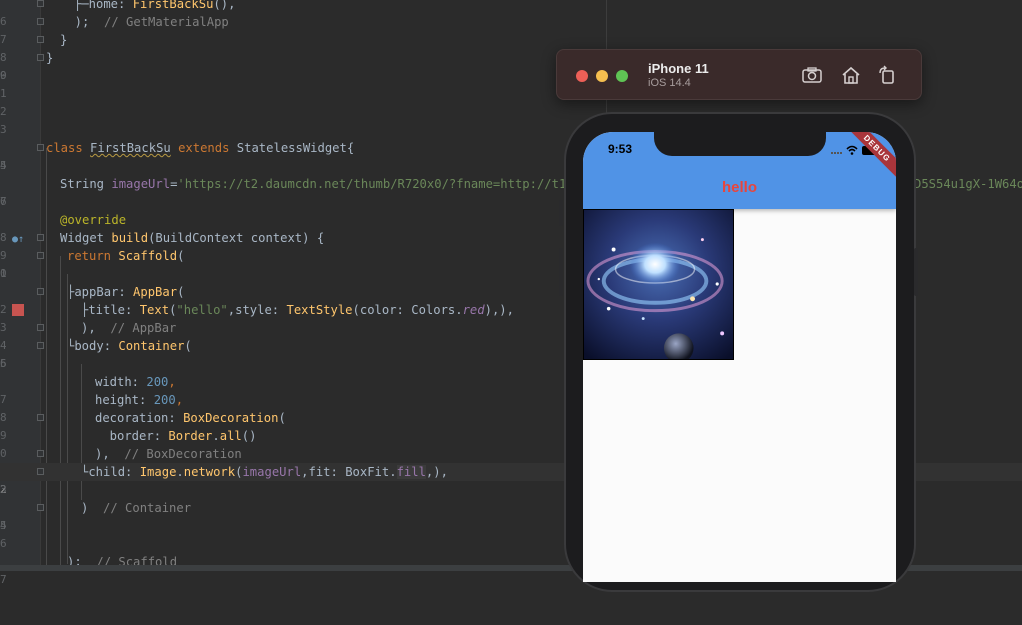 The height and width of the screenshot is (625, 1022). Describe the element at coordinates (68, 148) in the screenshot. I see `code-keyword: class` at that location.